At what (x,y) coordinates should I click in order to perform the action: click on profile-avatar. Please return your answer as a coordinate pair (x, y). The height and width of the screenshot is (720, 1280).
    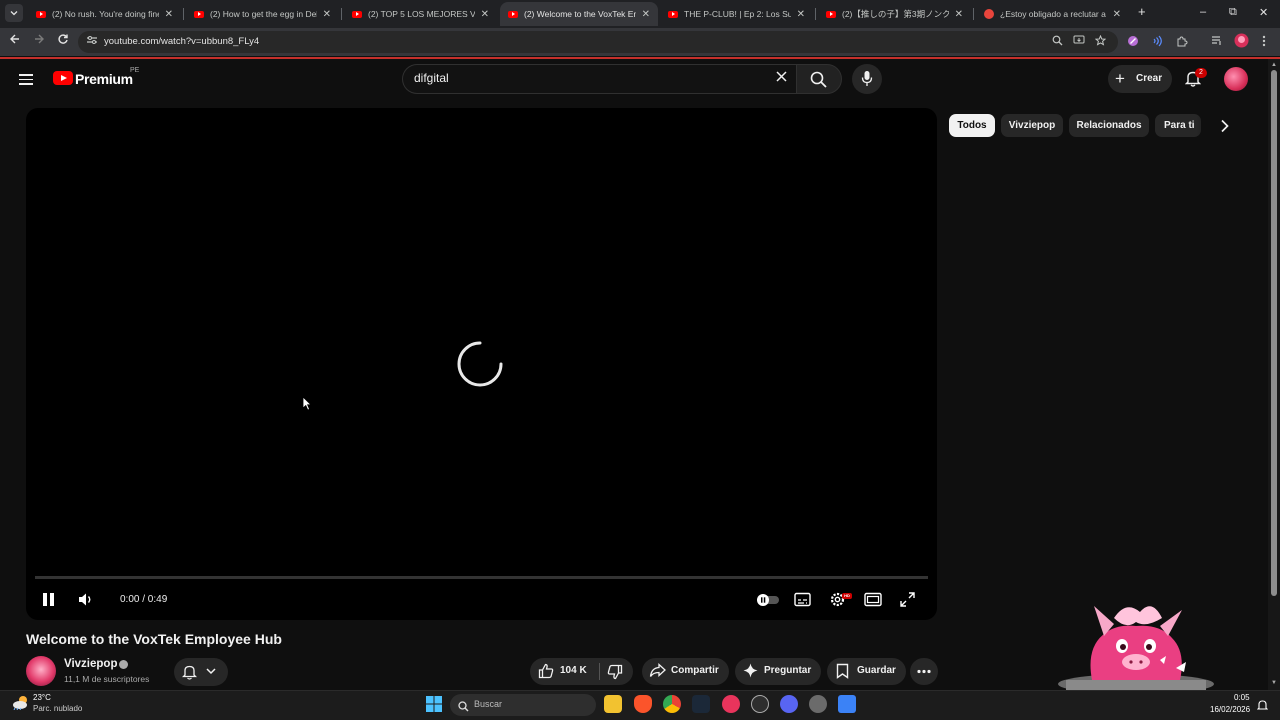
    Looking at the image, I should click on (1241, 42).